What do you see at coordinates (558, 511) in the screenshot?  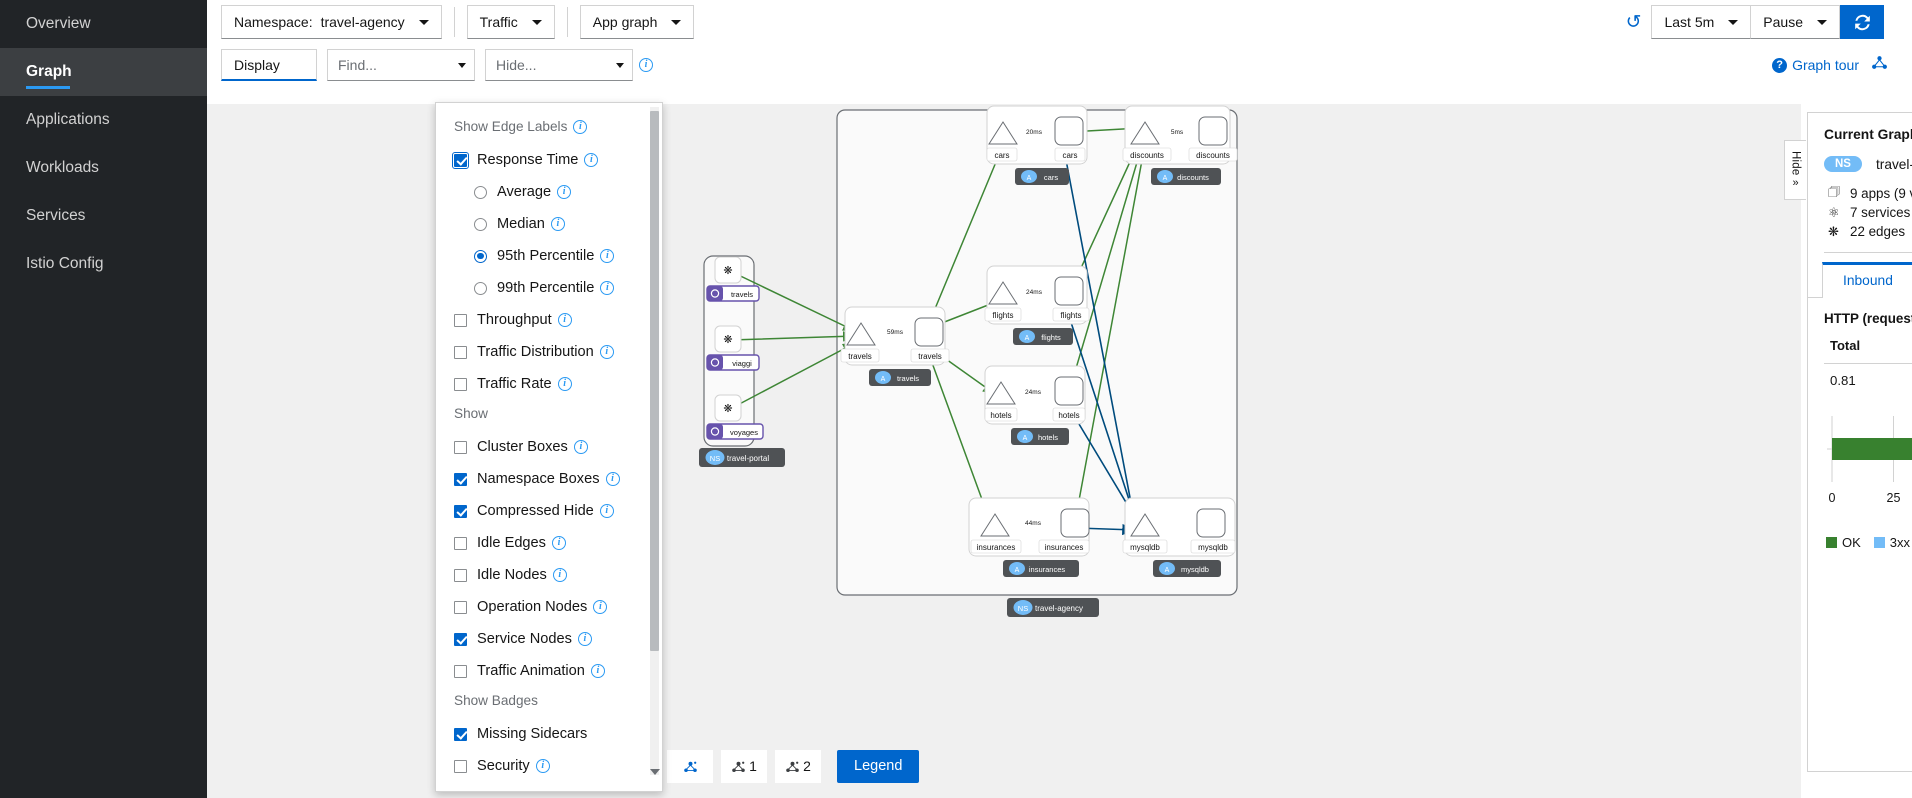 I see `display-option-compressed-hide: Compressed Hide i` at bounding box center [558, 511].